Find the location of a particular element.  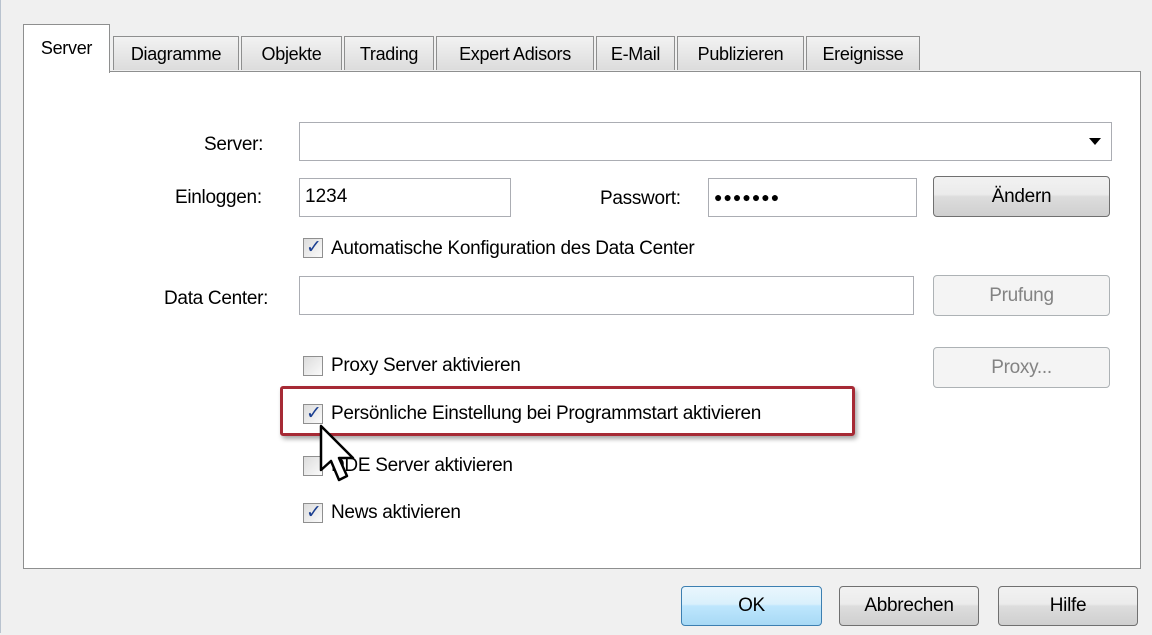

change-button: Ändern is located at coordinates (1021, 196).